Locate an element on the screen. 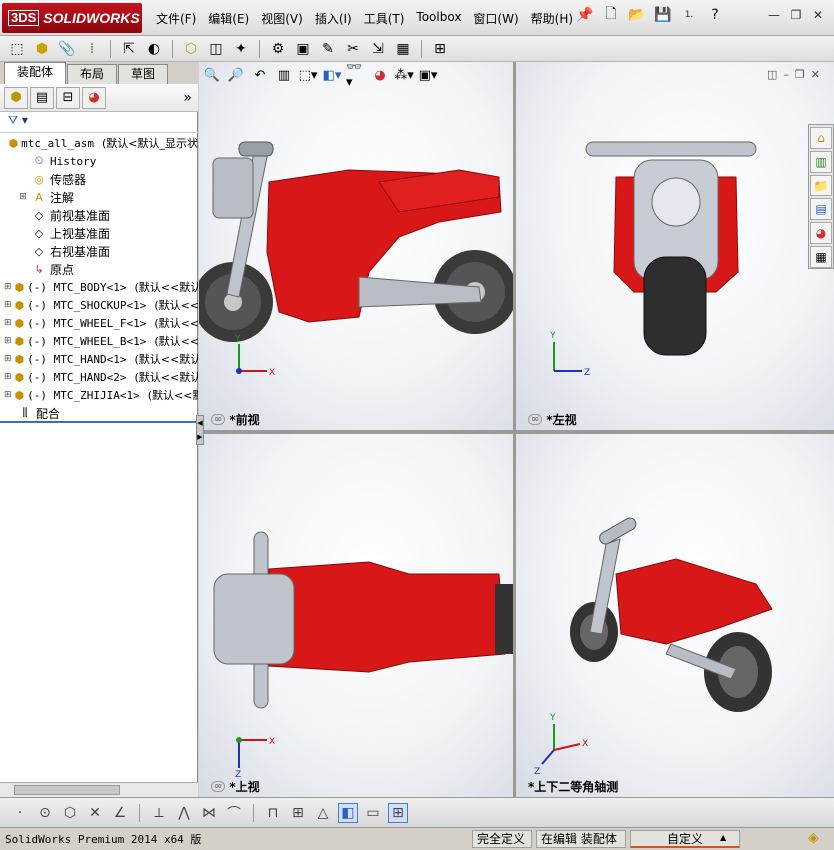  interference-detection-icon: ✂ is located at coordinates (353, 49).